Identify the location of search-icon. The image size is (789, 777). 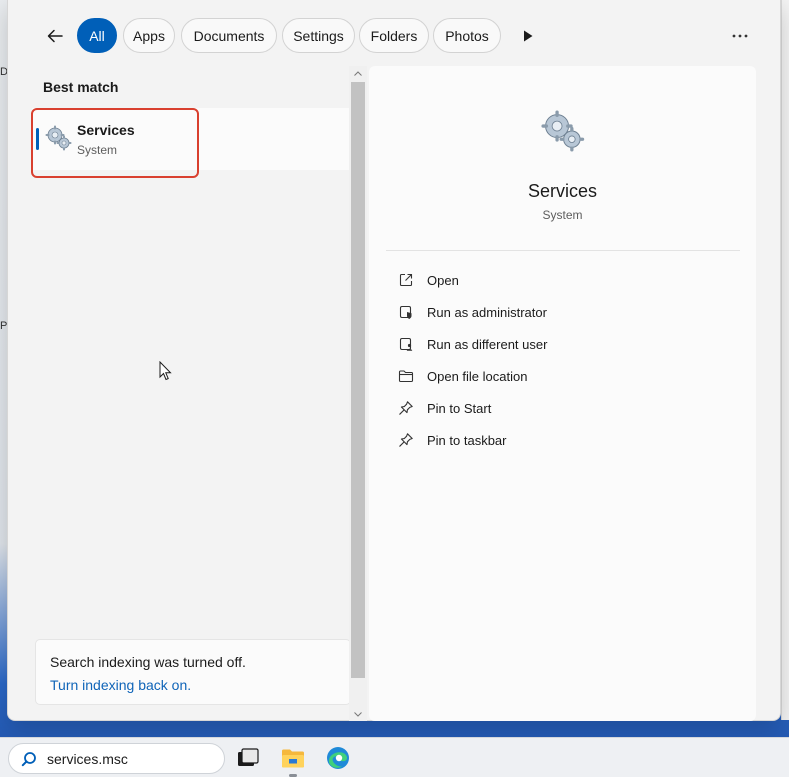
(28, 759).